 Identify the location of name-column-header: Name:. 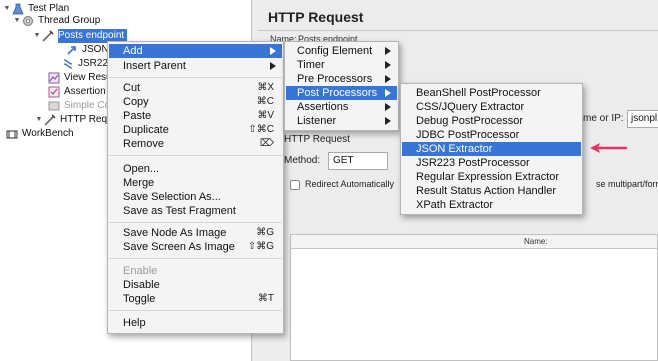
(536, 241).